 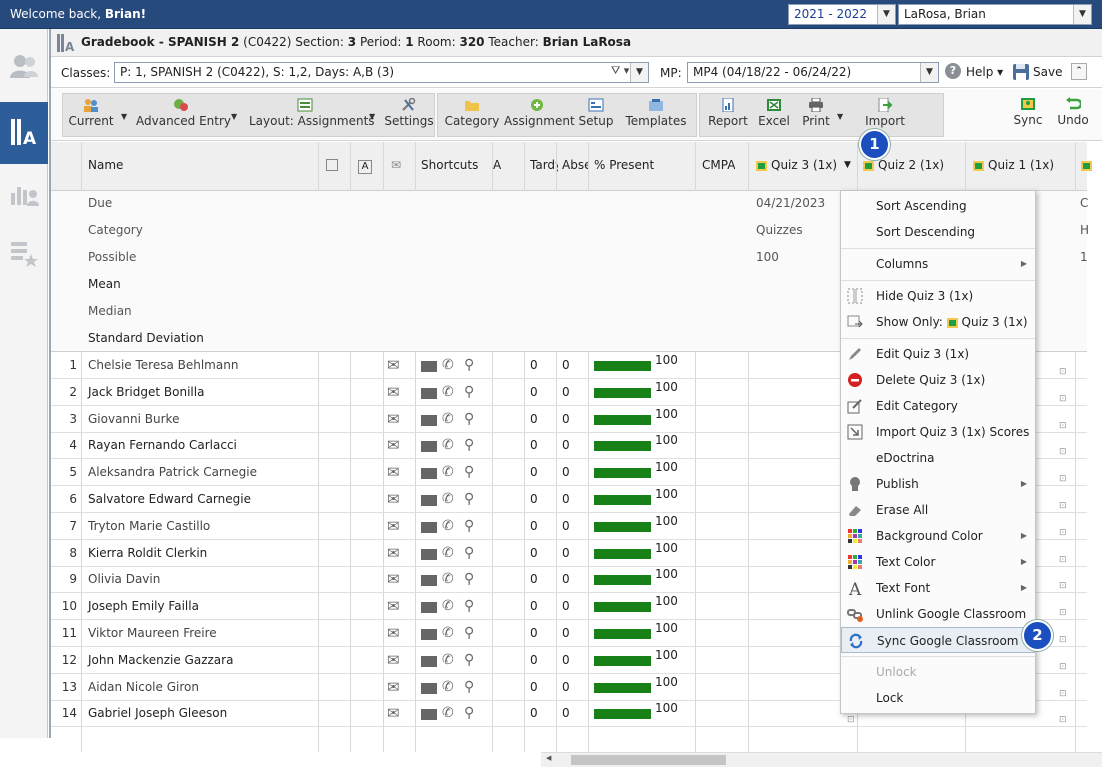 I want to click on menu-edoctrina: eDoctrina, so click(x=938, y=458).